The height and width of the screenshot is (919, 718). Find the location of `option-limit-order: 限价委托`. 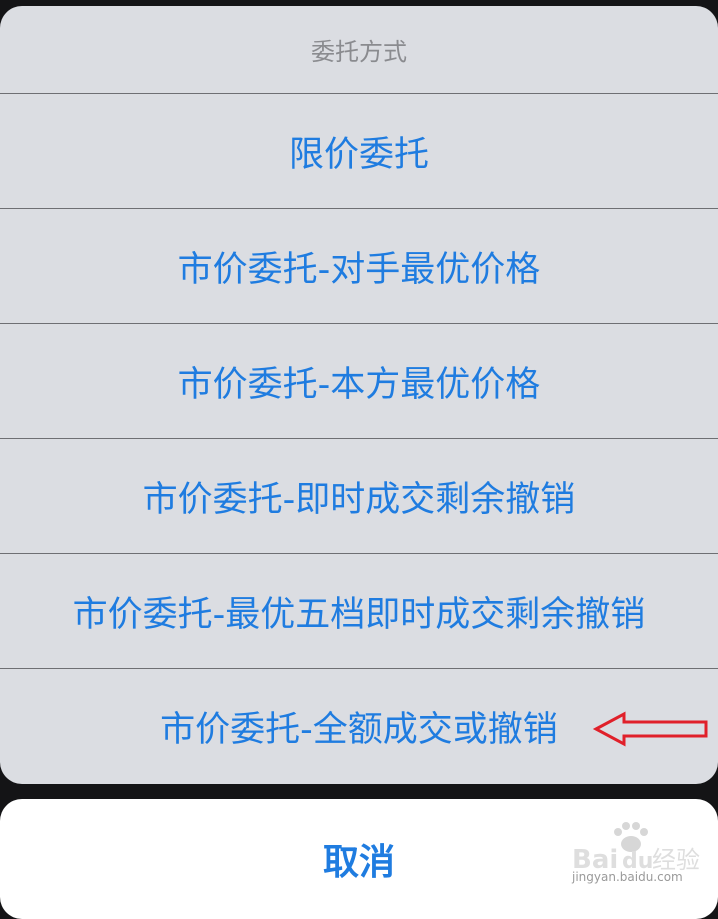

option-limit-order: 限价委托 is located at coordinates (359, 151).